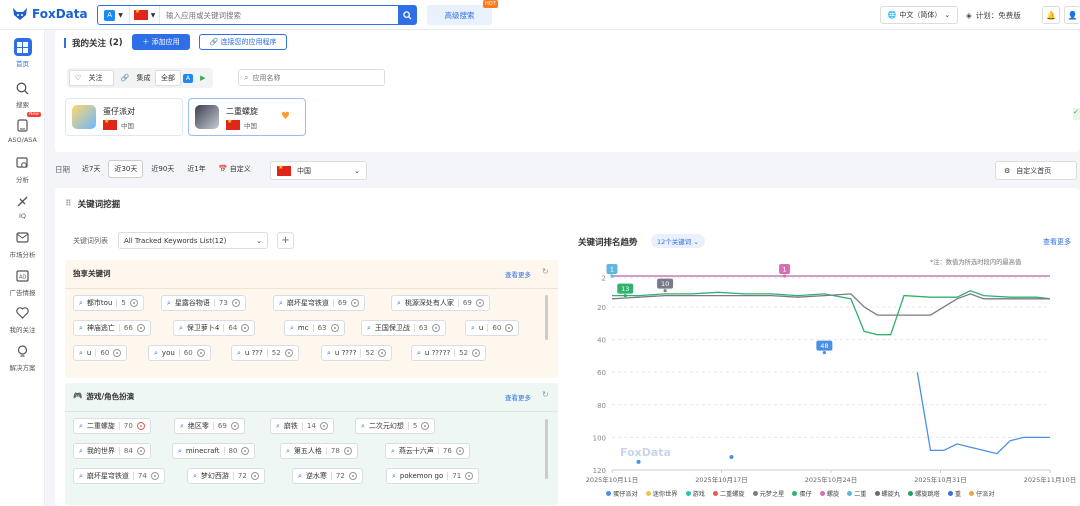 This screenshot has width=1080, height=506. I want to click on keyword-chip: ⌕ u ??? 52, so click(265, 353).